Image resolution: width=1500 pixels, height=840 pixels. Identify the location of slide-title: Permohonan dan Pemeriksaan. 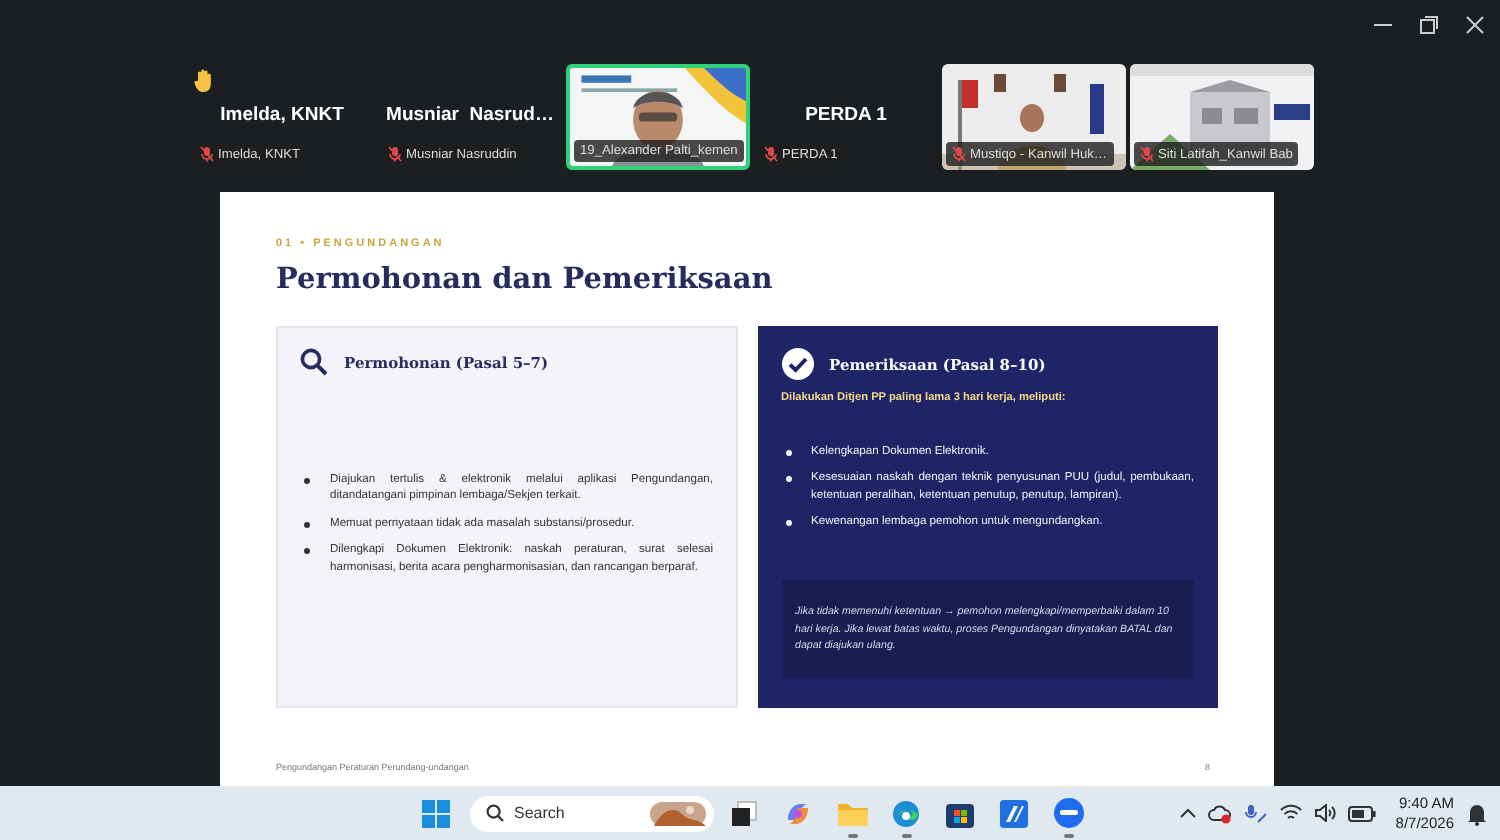
(525, 279).